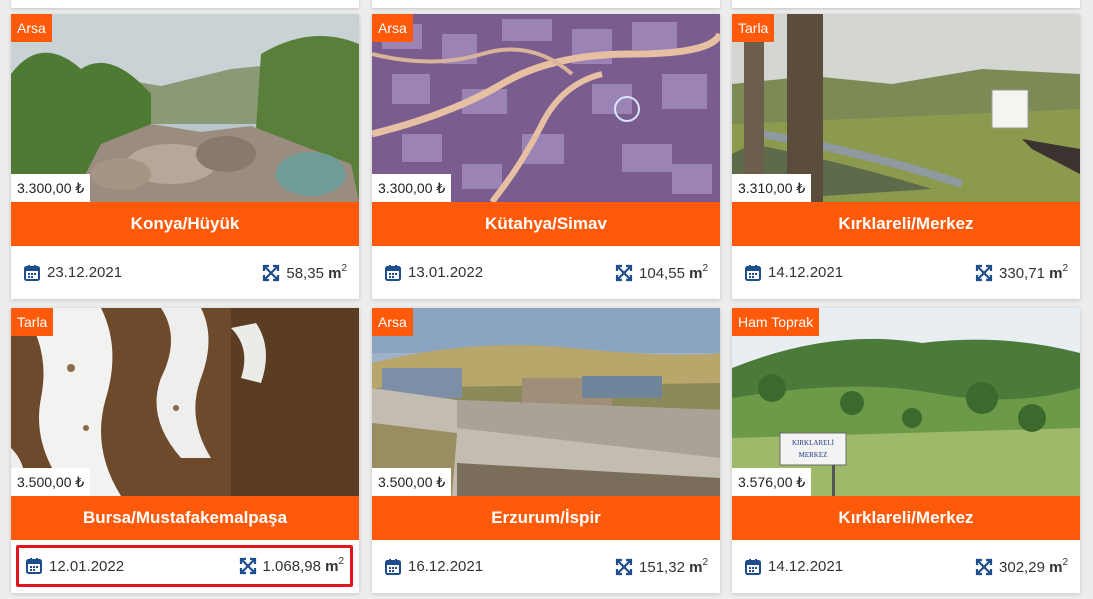 This screenshot has width=1093, height=599. Describe the element at coordinates (85, 272) in the screenshot. I see `listing-date: 23.12.2021` at that location.